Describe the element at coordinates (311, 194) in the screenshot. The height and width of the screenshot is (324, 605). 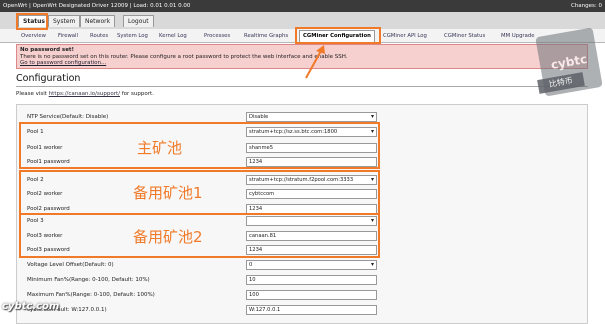
I see `pool2-worker-input: cybtccom` at that location.